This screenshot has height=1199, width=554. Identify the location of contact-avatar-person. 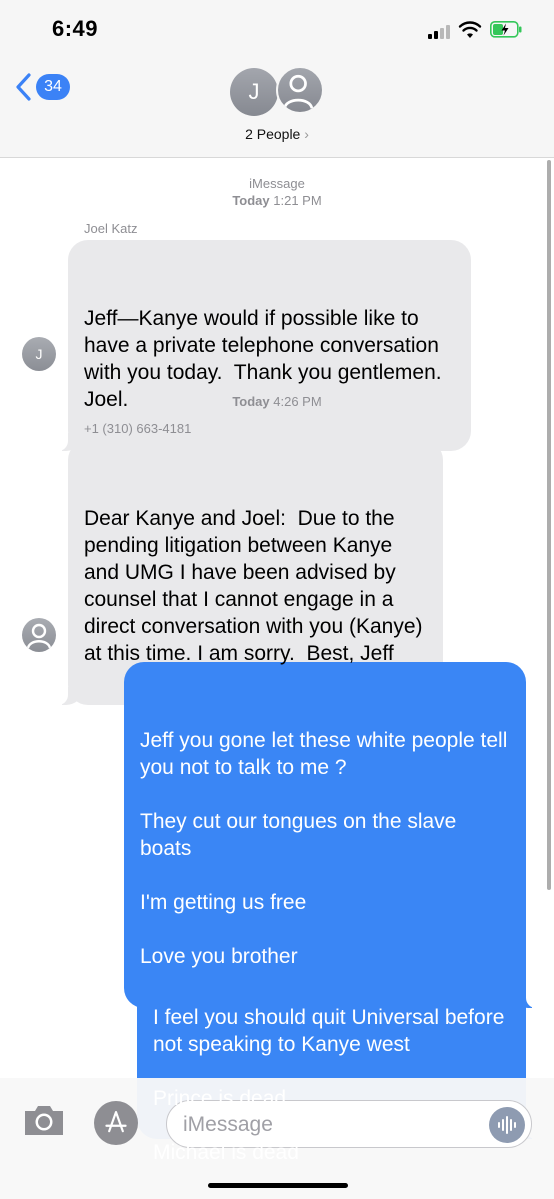
(300, 90).